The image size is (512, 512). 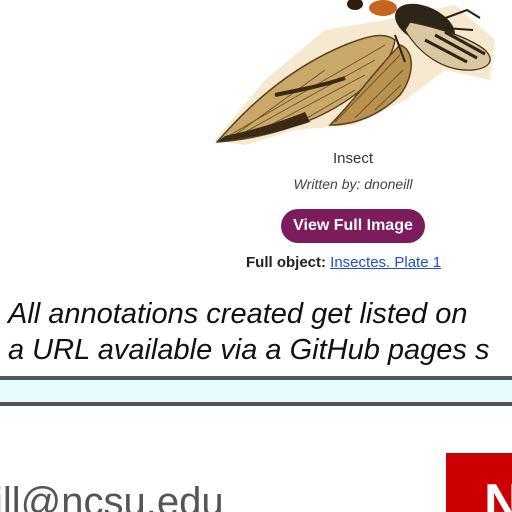 I want to click on logo-letter: N, so click(x=498, y=493).